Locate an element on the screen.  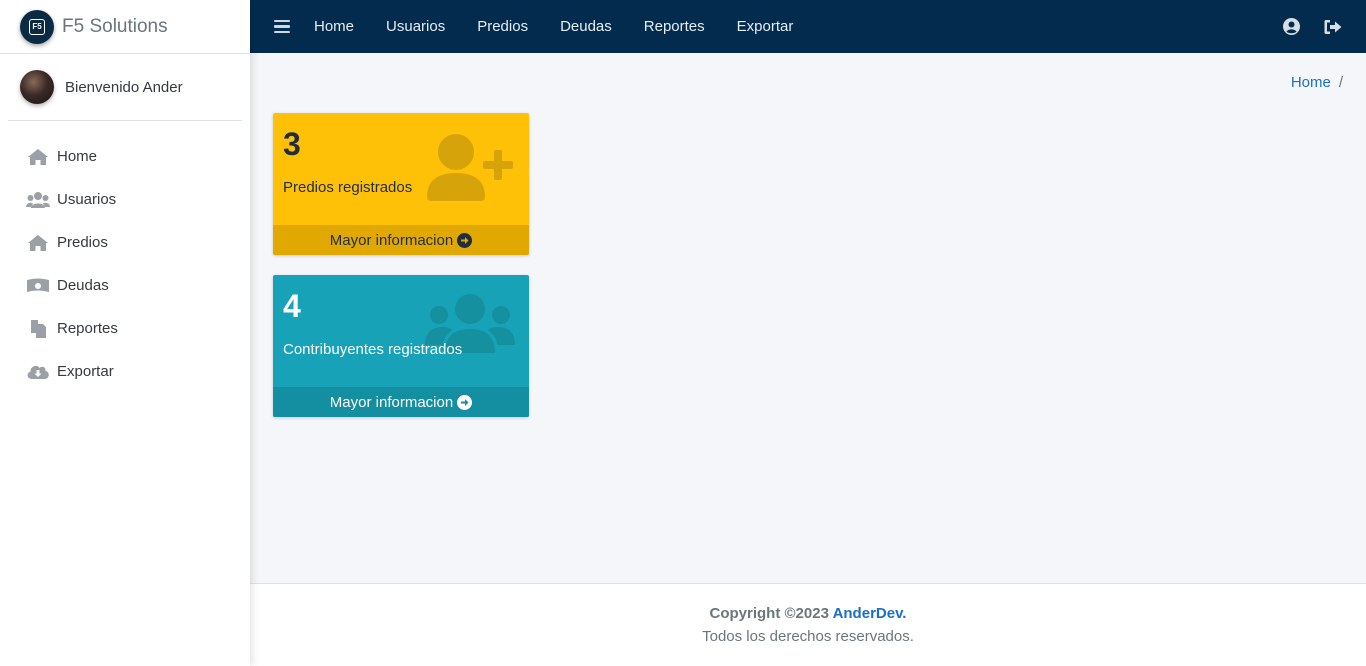
predios-count: 3 is located at coordinates (292, 144).